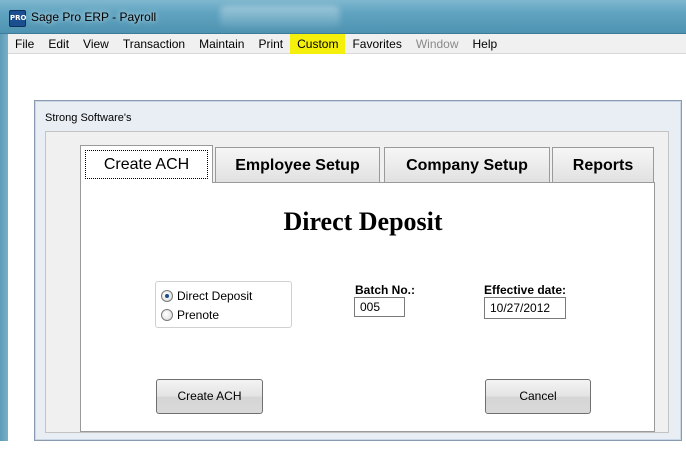 This screenshot has height=449, width=686. Describe the element at coordinates (223, 304) in the screenshot. I see `deposit-type-option-group: Direct Deposit Prenote` at that location.